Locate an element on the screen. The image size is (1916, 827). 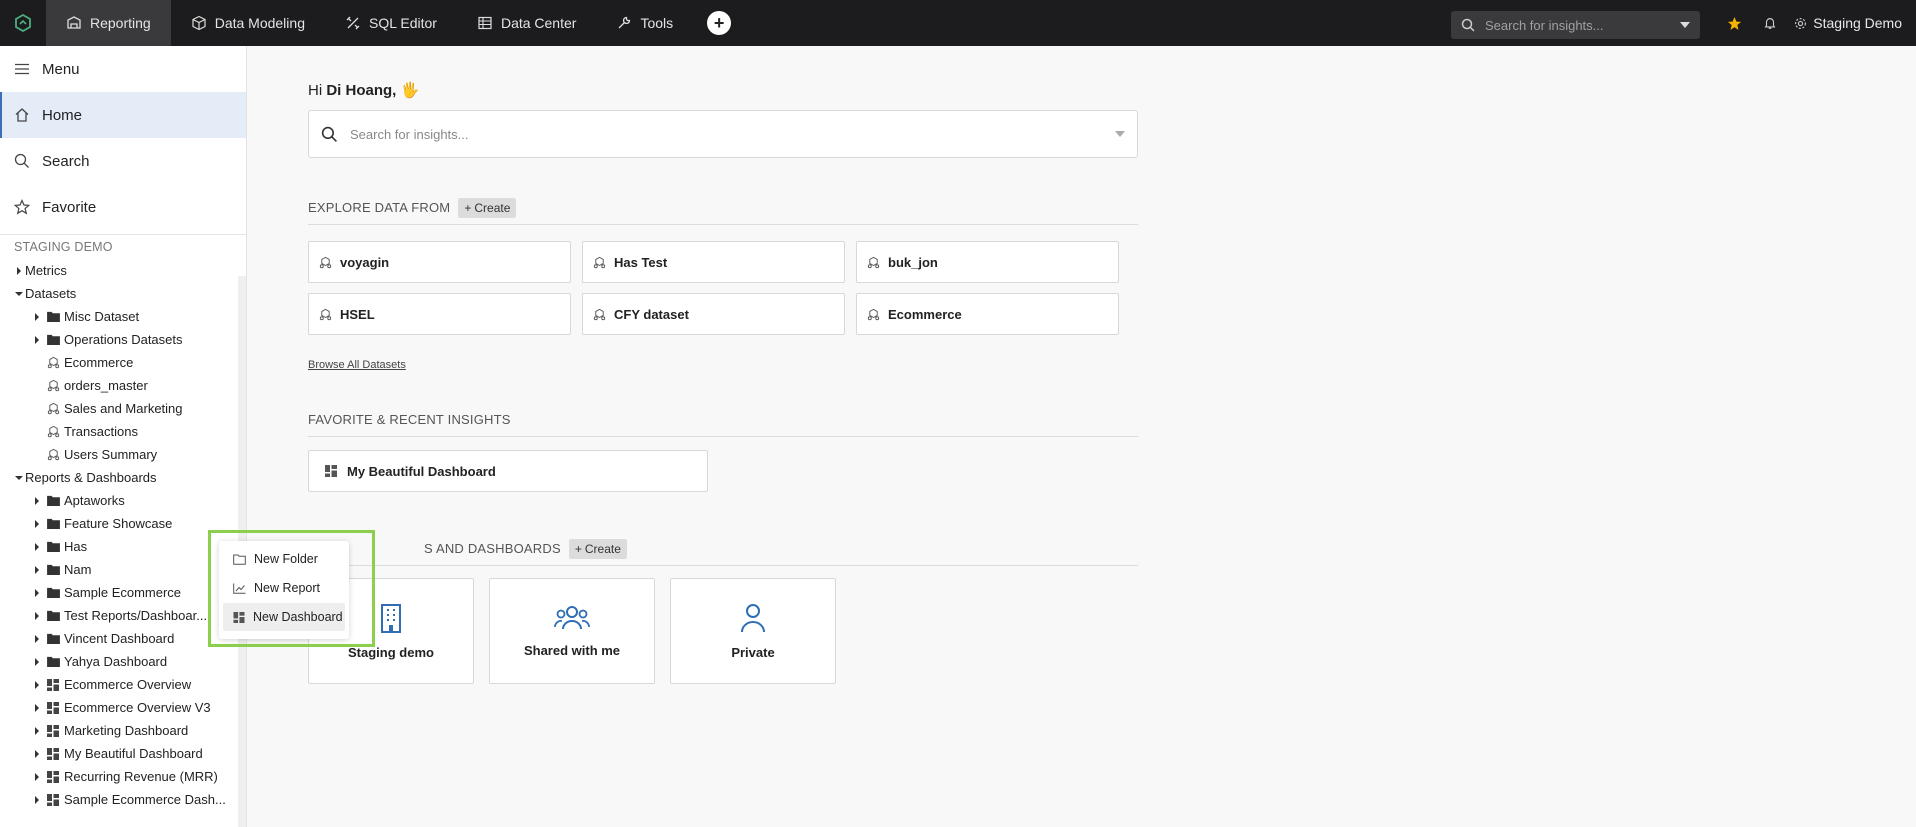
workspace-switcher: Staging Demo is located at coordinates (1852, 23).